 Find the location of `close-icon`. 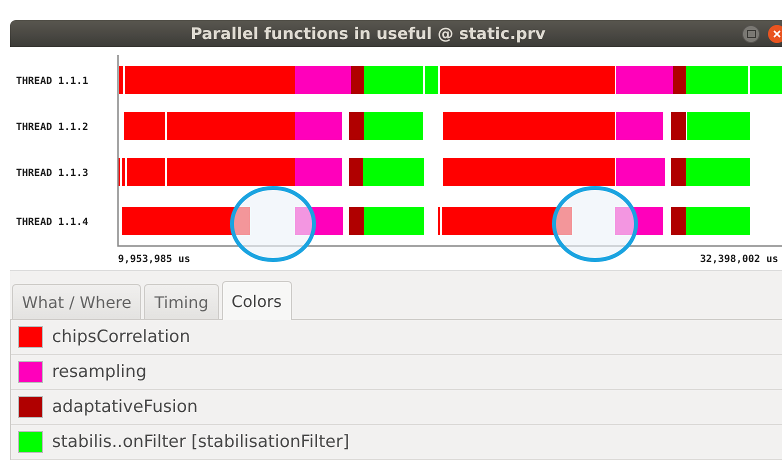

close-icon is located at coordinates (775, 33).